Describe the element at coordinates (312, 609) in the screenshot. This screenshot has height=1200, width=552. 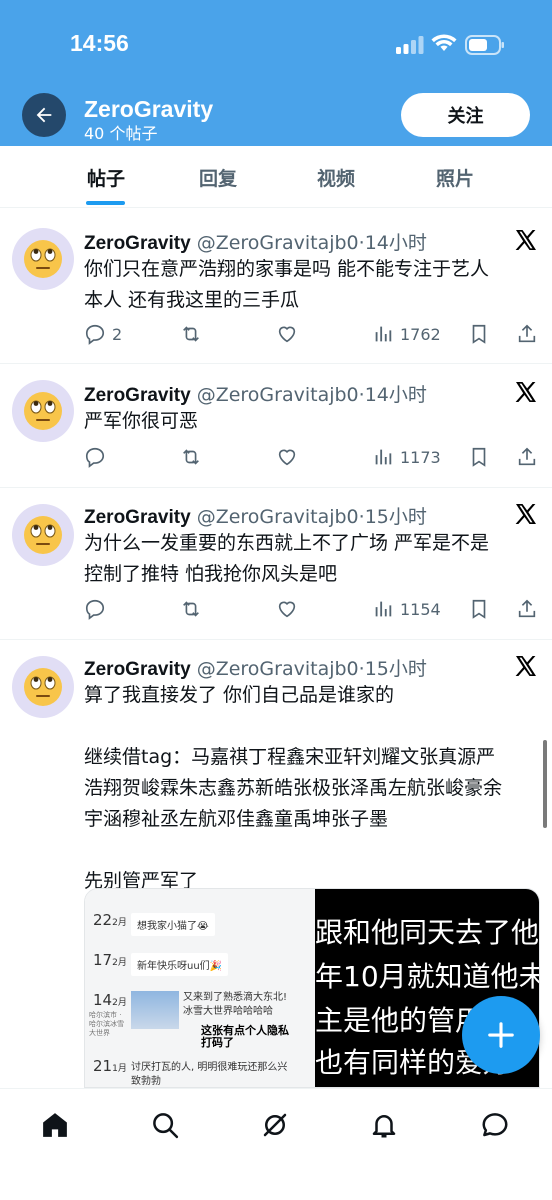
I see `post-actions: 1154` at that location.